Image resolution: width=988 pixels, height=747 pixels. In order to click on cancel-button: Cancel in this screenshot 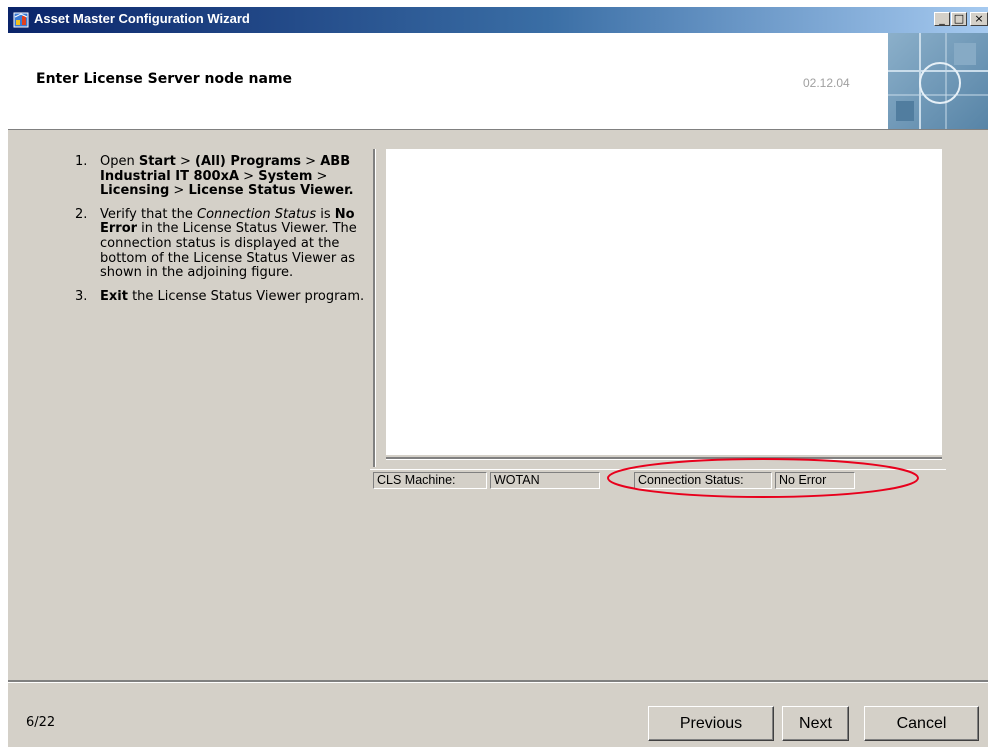, I will do `click(921, 723)`.